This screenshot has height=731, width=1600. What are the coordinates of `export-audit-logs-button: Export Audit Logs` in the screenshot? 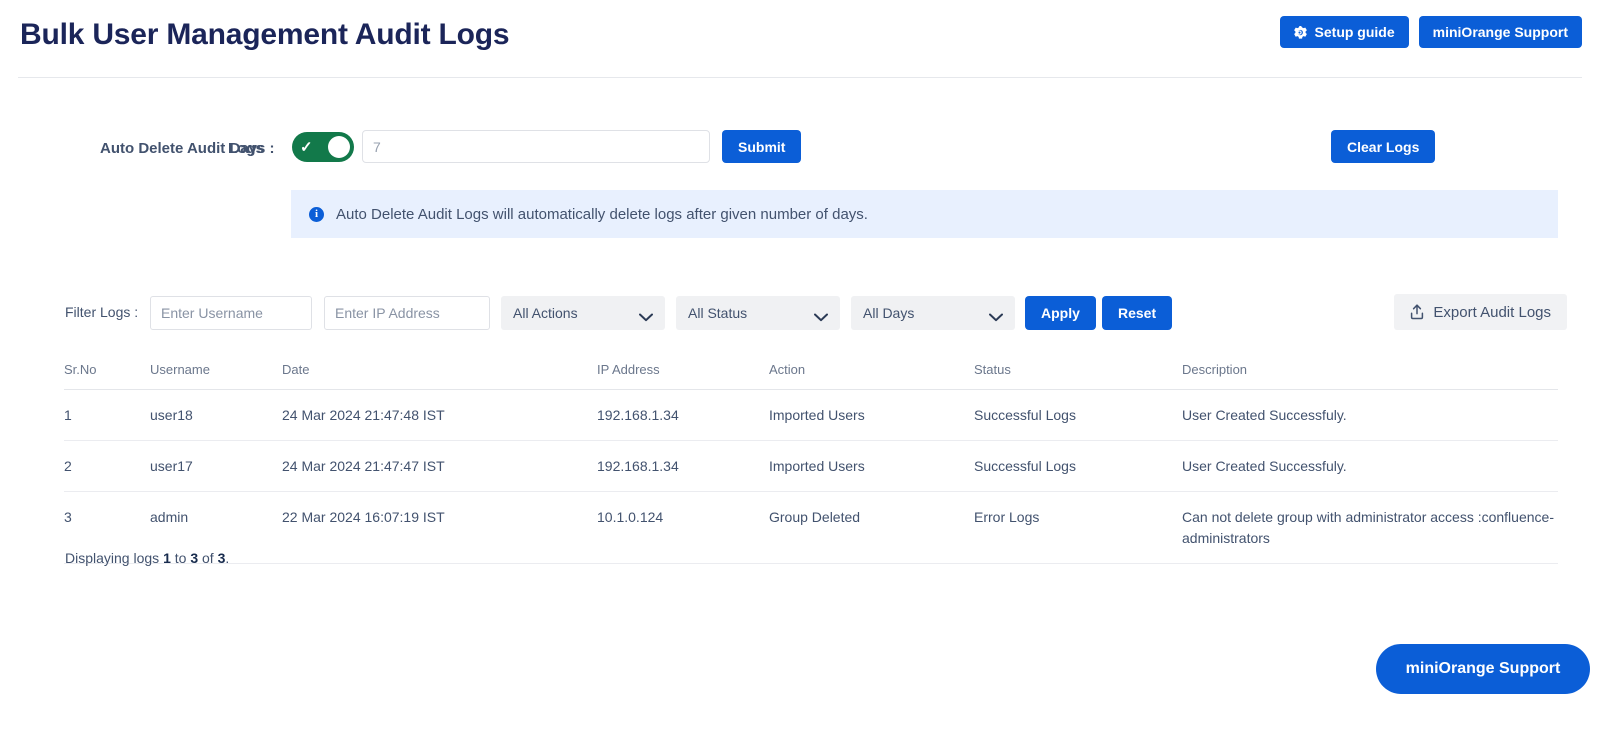 It's located at (1480, 312).